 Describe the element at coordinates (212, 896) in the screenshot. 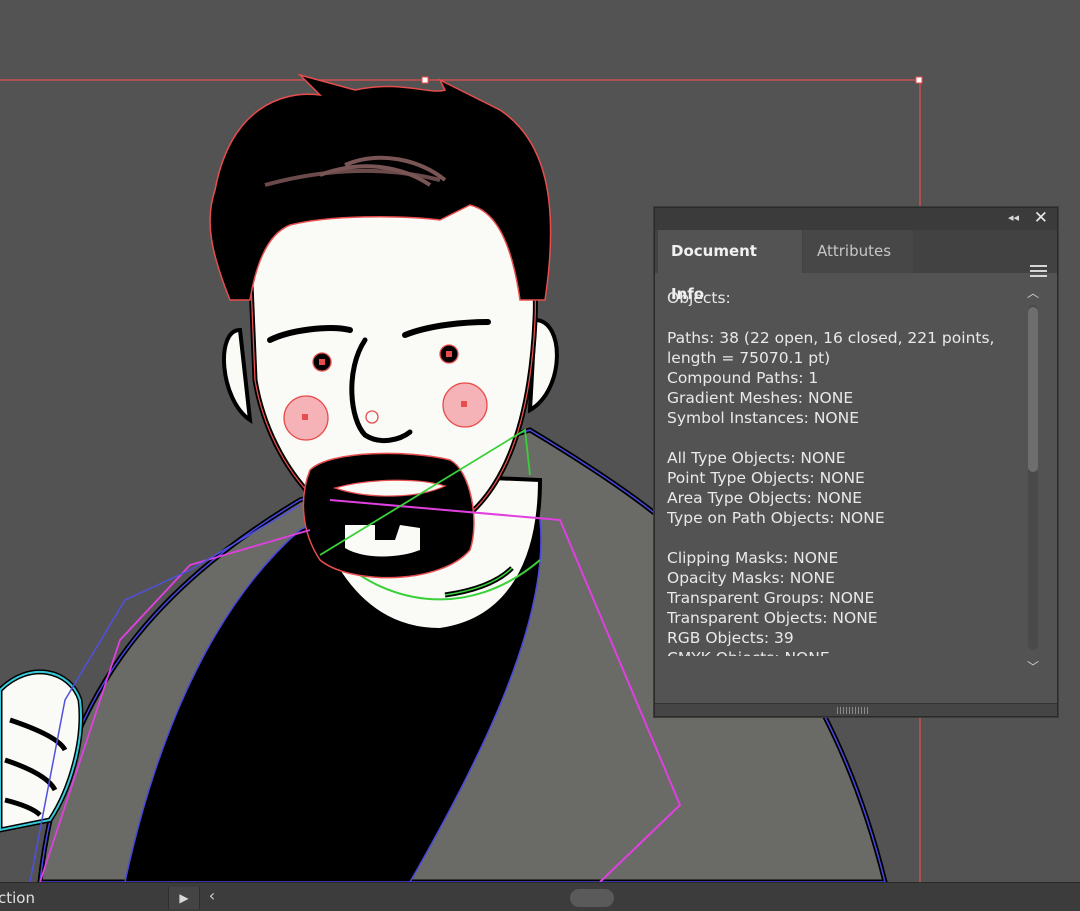

I see `scroll-left-icon: ‹` at that location.